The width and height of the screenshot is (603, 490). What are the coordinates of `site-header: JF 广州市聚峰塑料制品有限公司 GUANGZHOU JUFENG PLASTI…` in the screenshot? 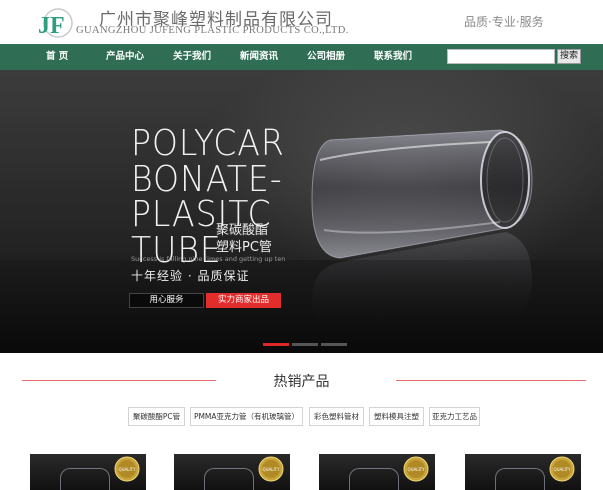 It's located at (301, 22).